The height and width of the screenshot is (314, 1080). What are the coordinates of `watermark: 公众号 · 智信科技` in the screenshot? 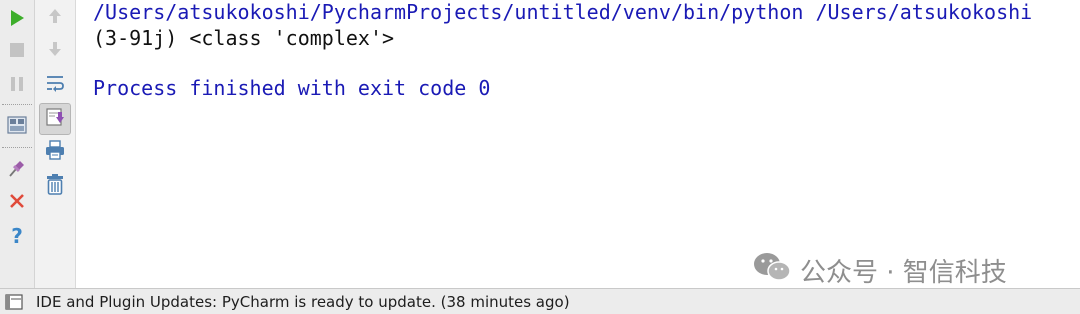 It's located at (879, 270).